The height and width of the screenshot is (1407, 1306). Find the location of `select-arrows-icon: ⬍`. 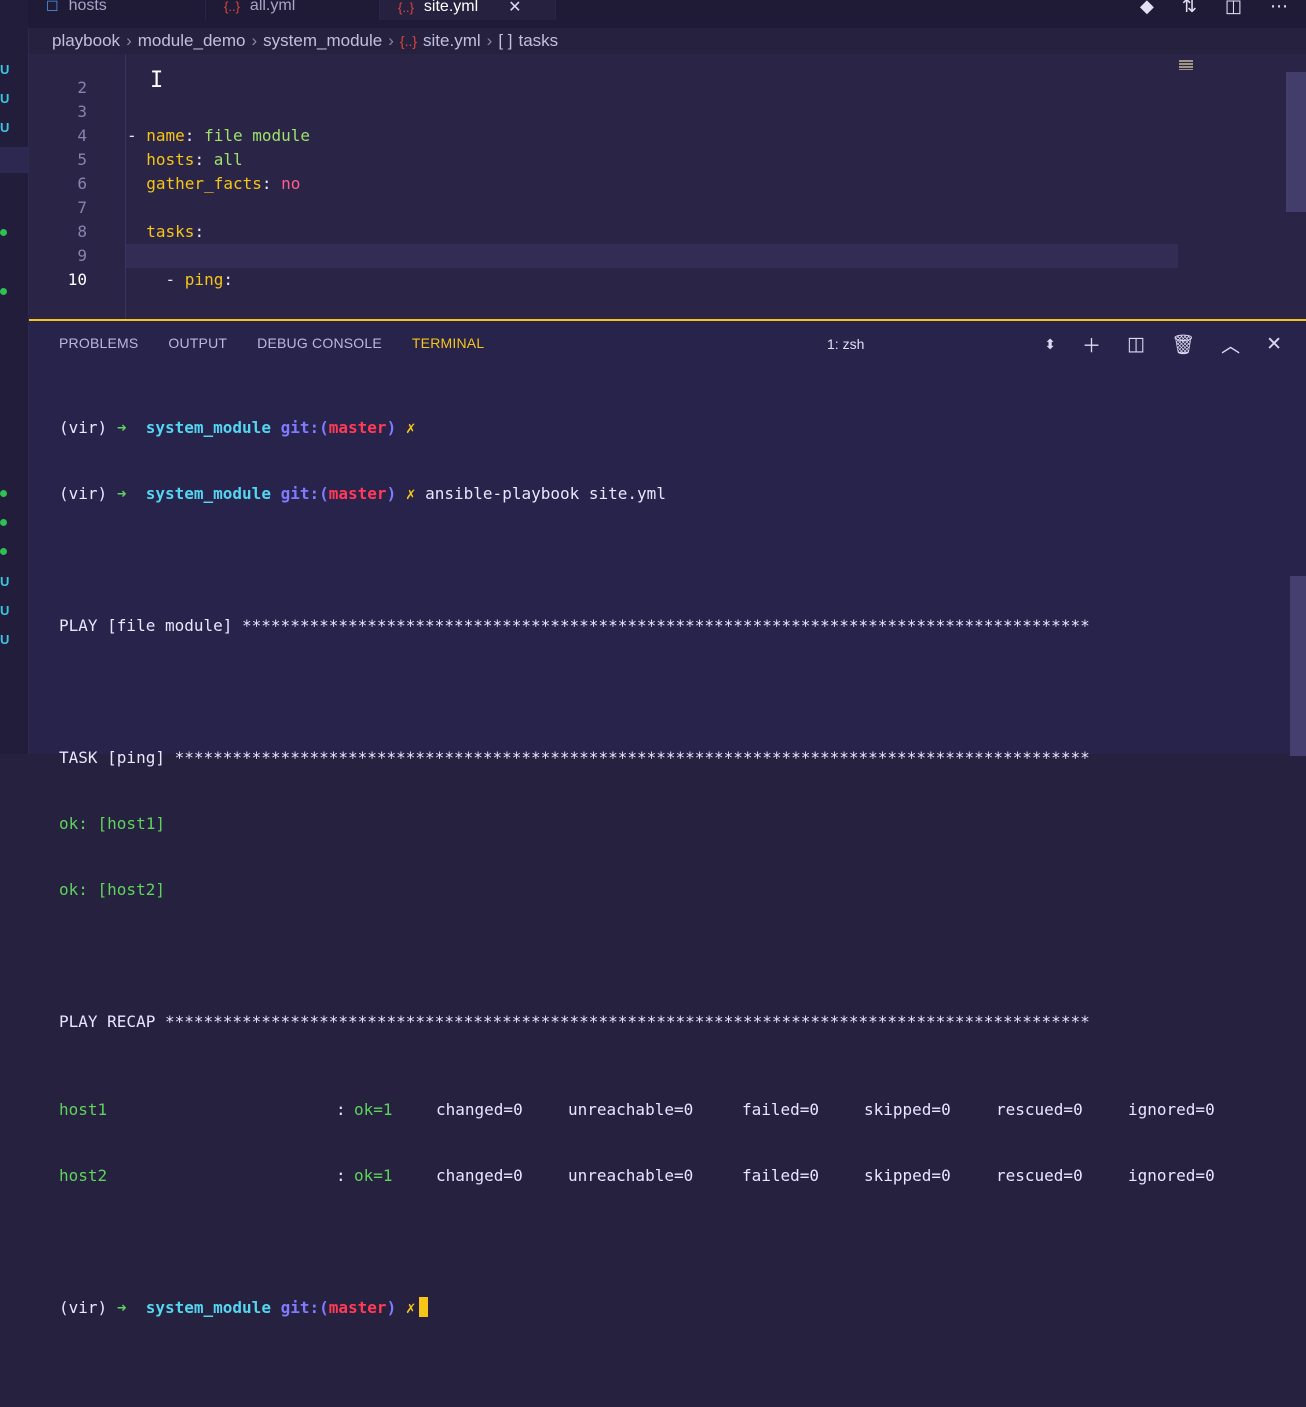

select-arrows-icon: ⬍ is located at coordinates (1050, 344).